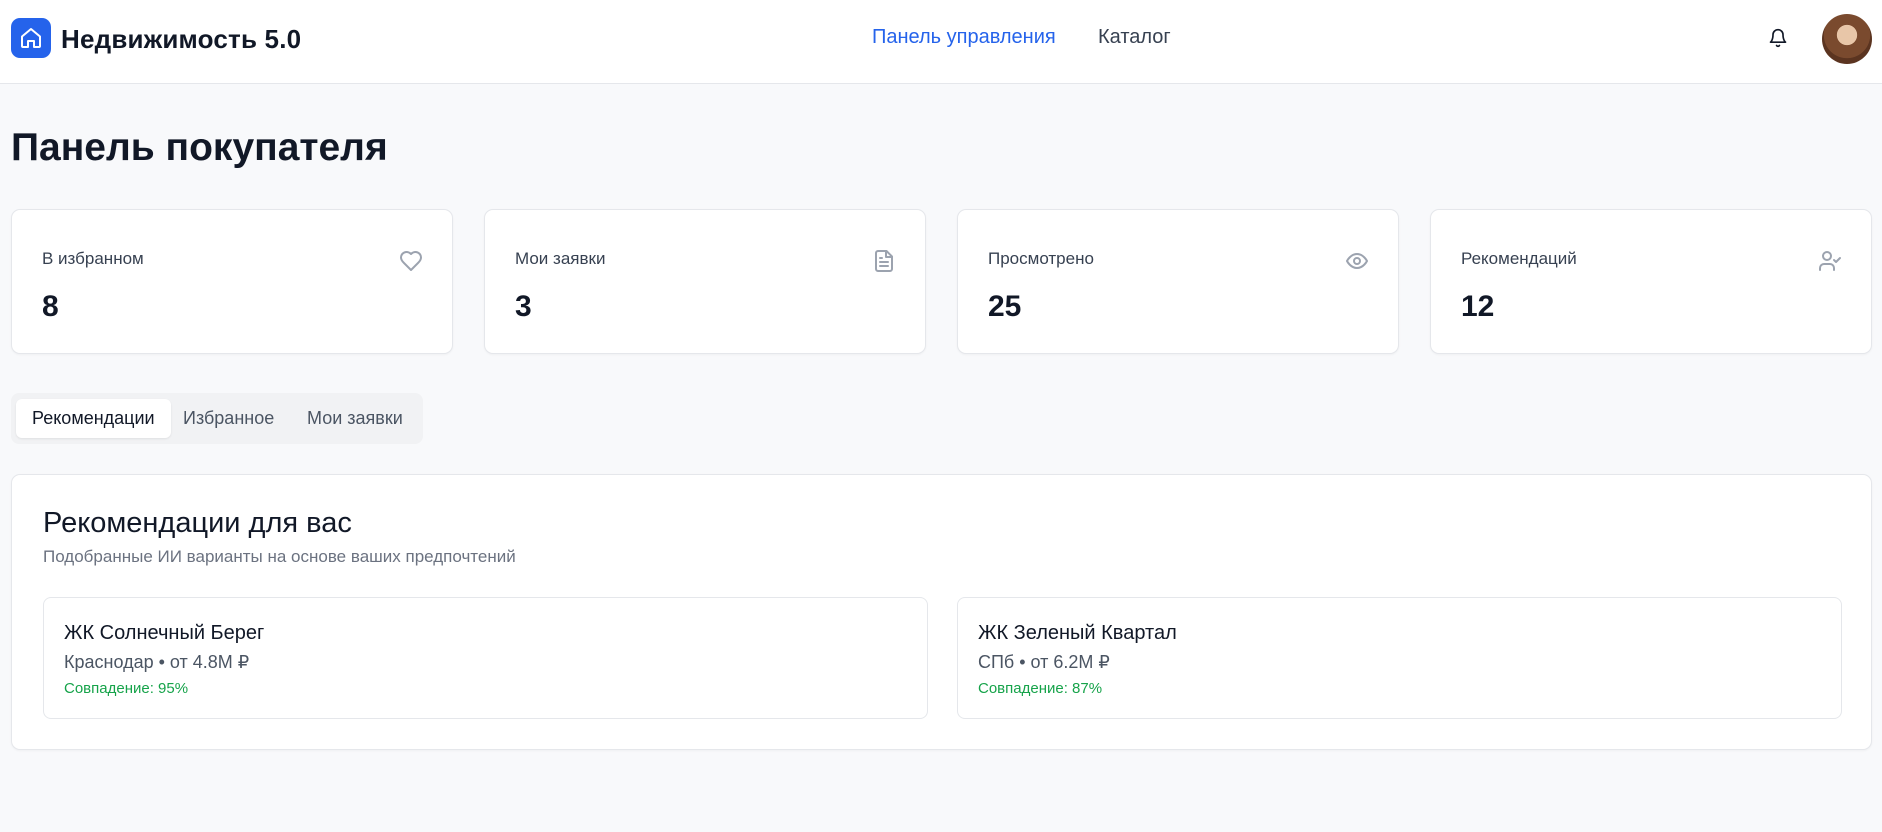 The width and height of the screenshot is (1882, 832). I want to click on nav-catalog: Каталог, so click(1134, 37).